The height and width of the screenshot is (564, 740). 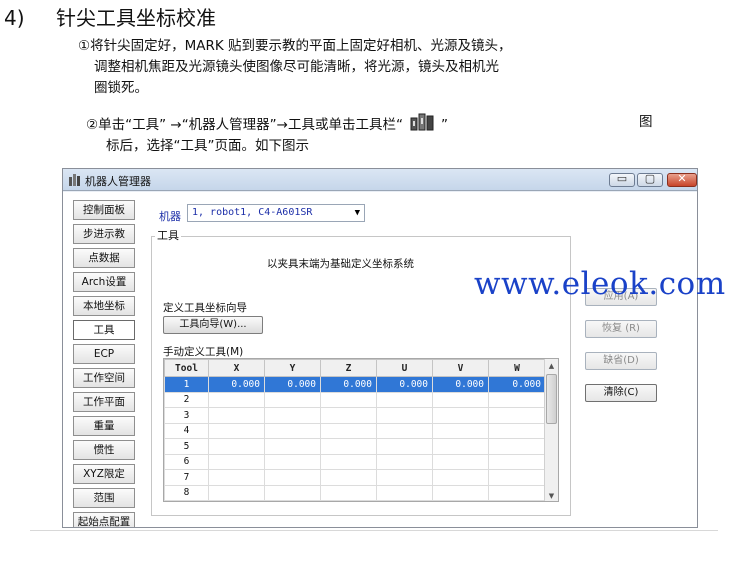 I want to click on table-row: 4, so click(x=355, y=430).